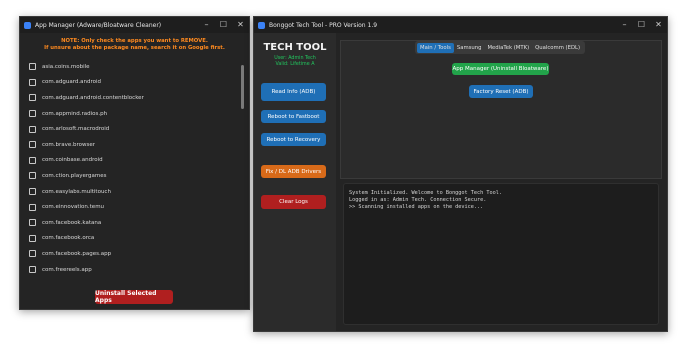 Image resolution: width=699 pixels, height=357 pixels. What do you see at coordinates (293, 92) in the screenshot?
I see `read-info-button: Read Info (ADB)` at bounding box center [293, 92].